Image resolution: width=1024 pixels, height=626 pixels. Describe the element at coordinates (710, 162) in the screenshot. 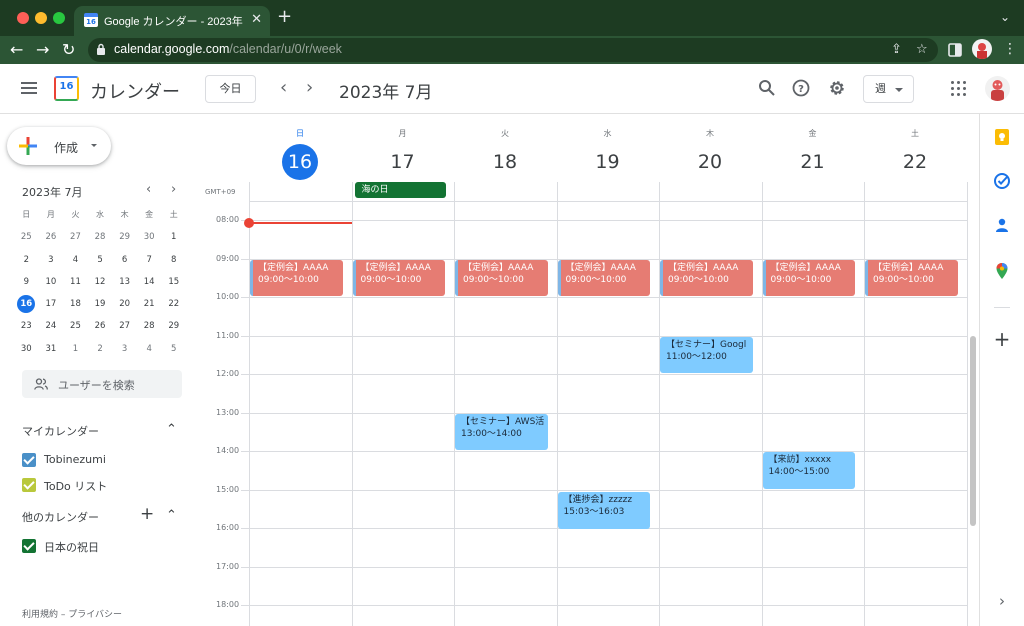

I see `day-number: 20` at that location.